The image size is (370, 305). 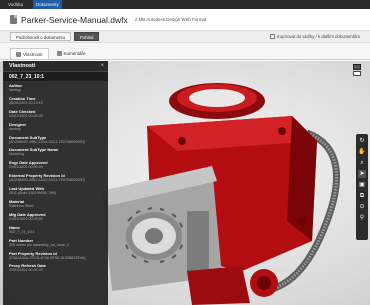 I want to click on top-bore, so click(x=217, y=98).